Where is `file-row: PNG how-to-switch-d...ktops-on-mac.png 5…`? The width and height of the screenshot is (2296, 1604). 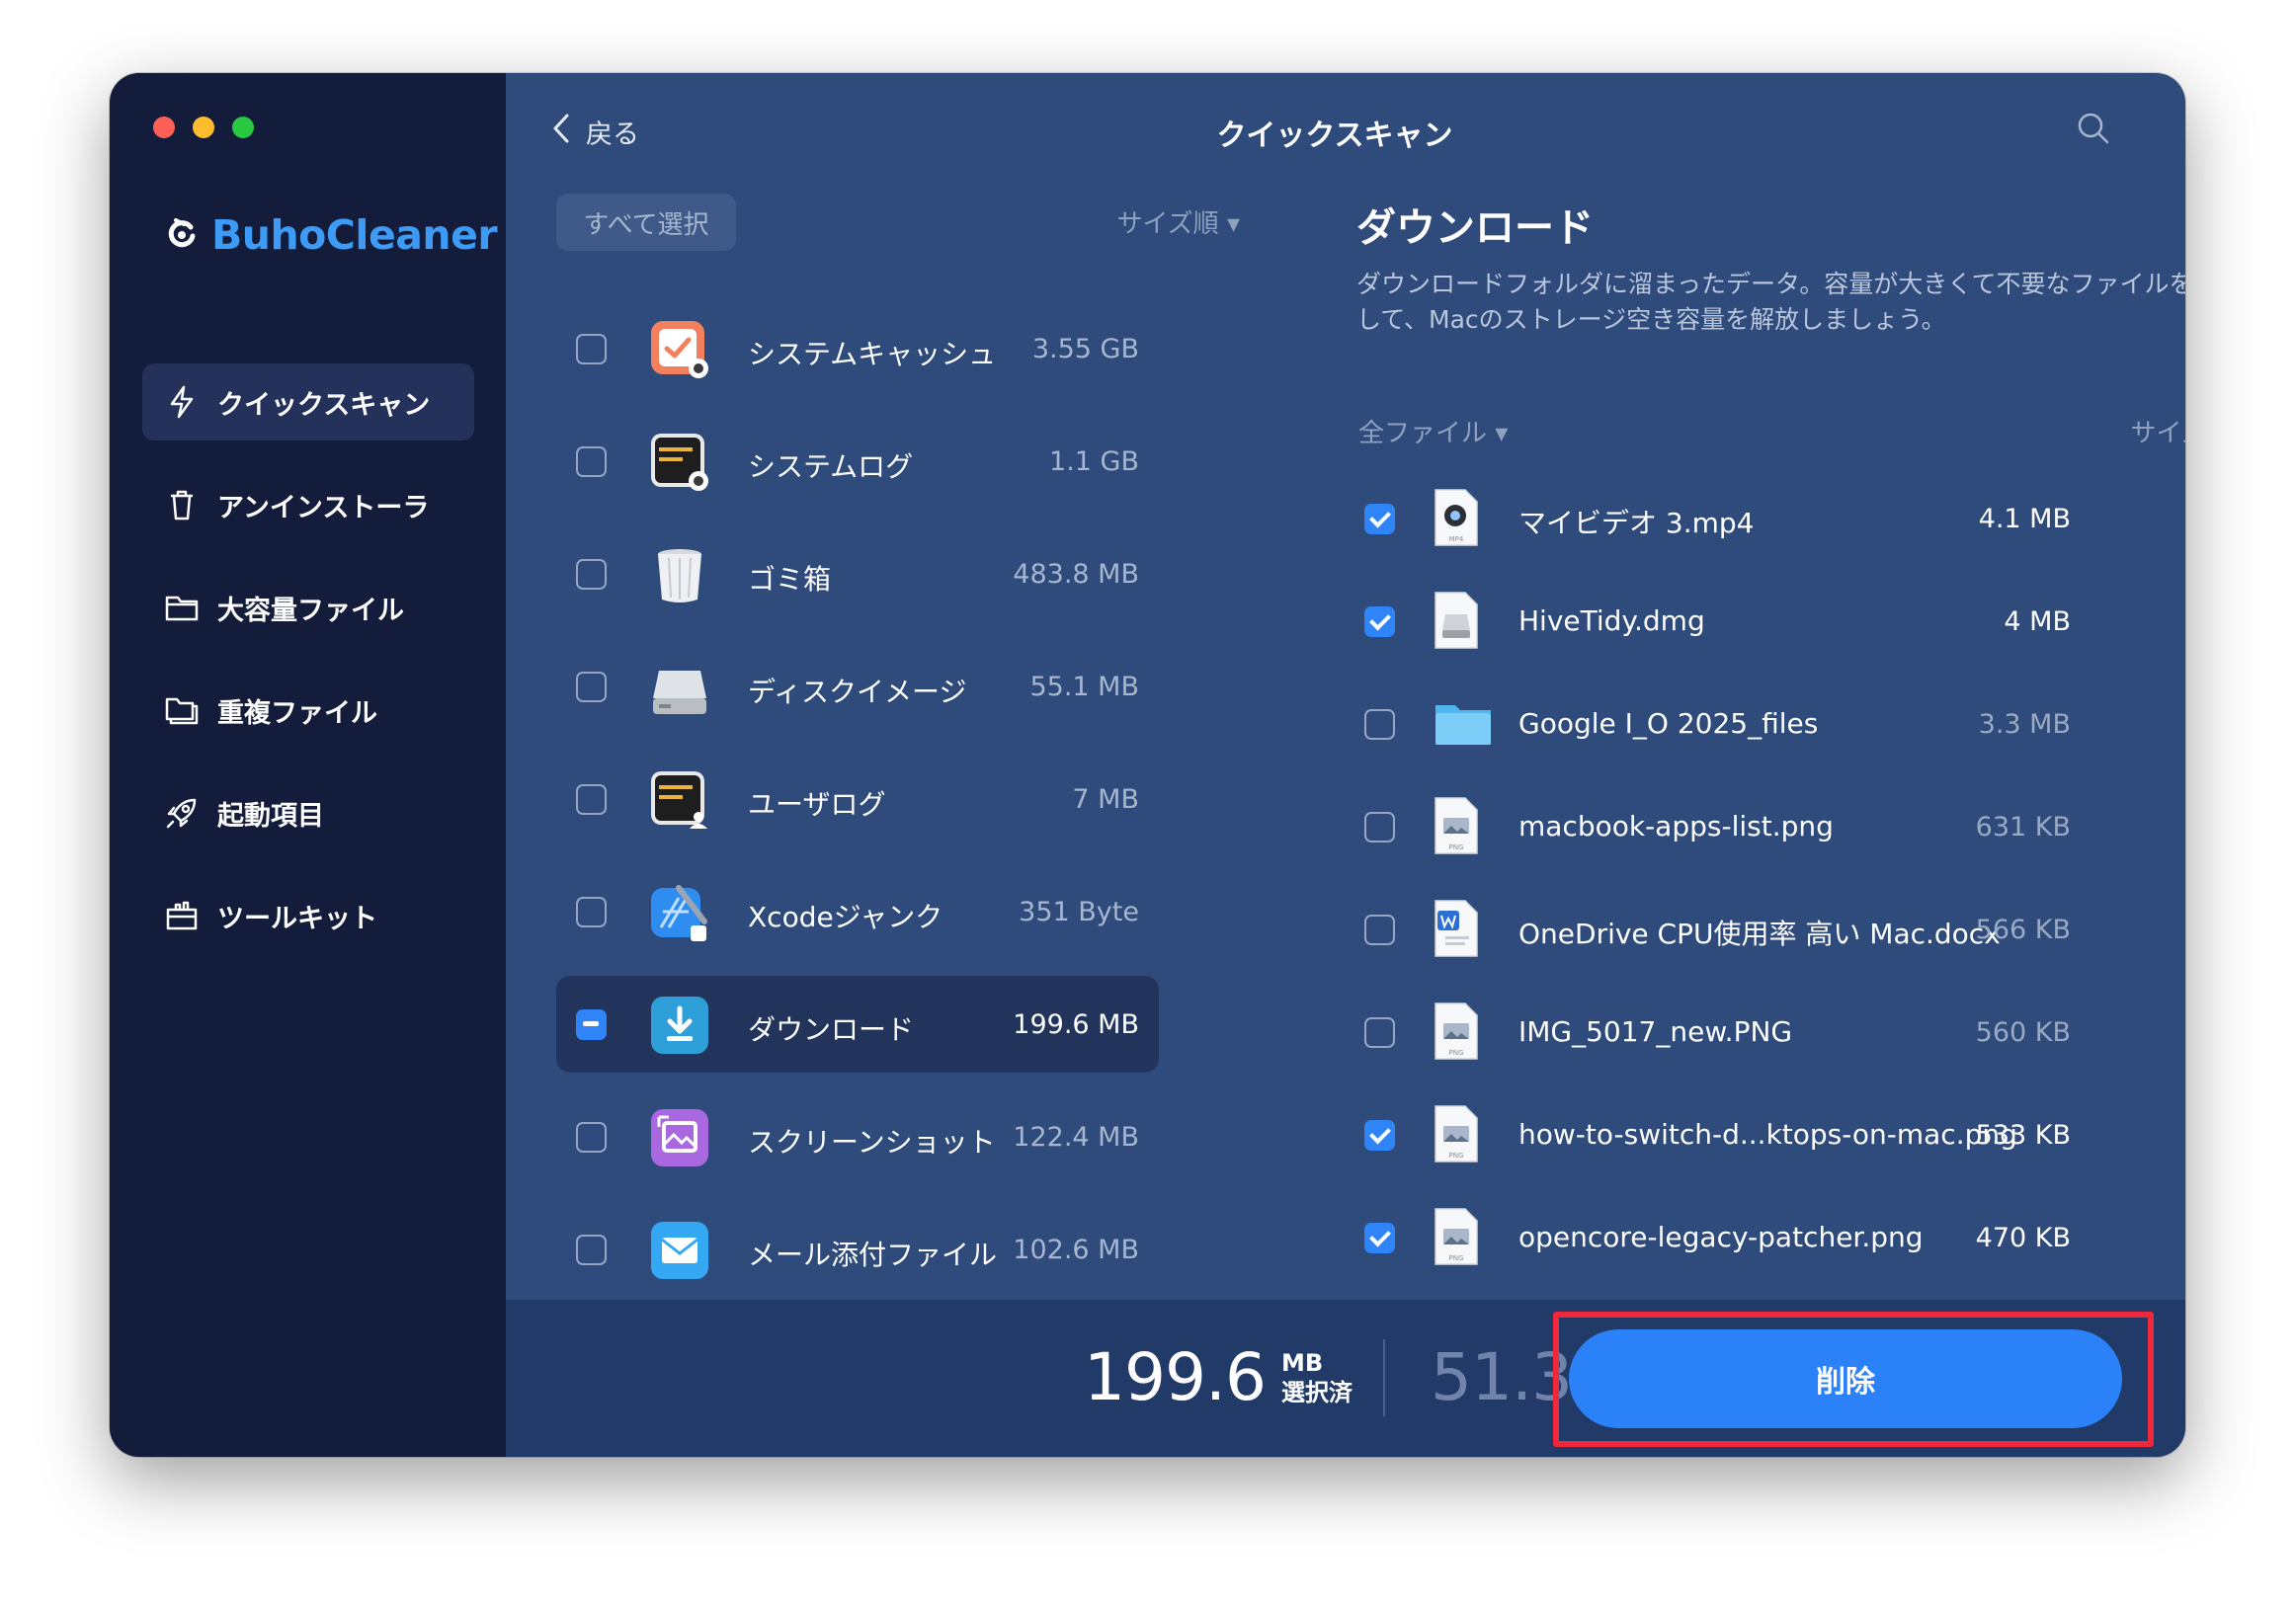
file-row: PNG how-to-switch-d...ktops-on-mac.png 5… is located at coordinates (1766, 1135).